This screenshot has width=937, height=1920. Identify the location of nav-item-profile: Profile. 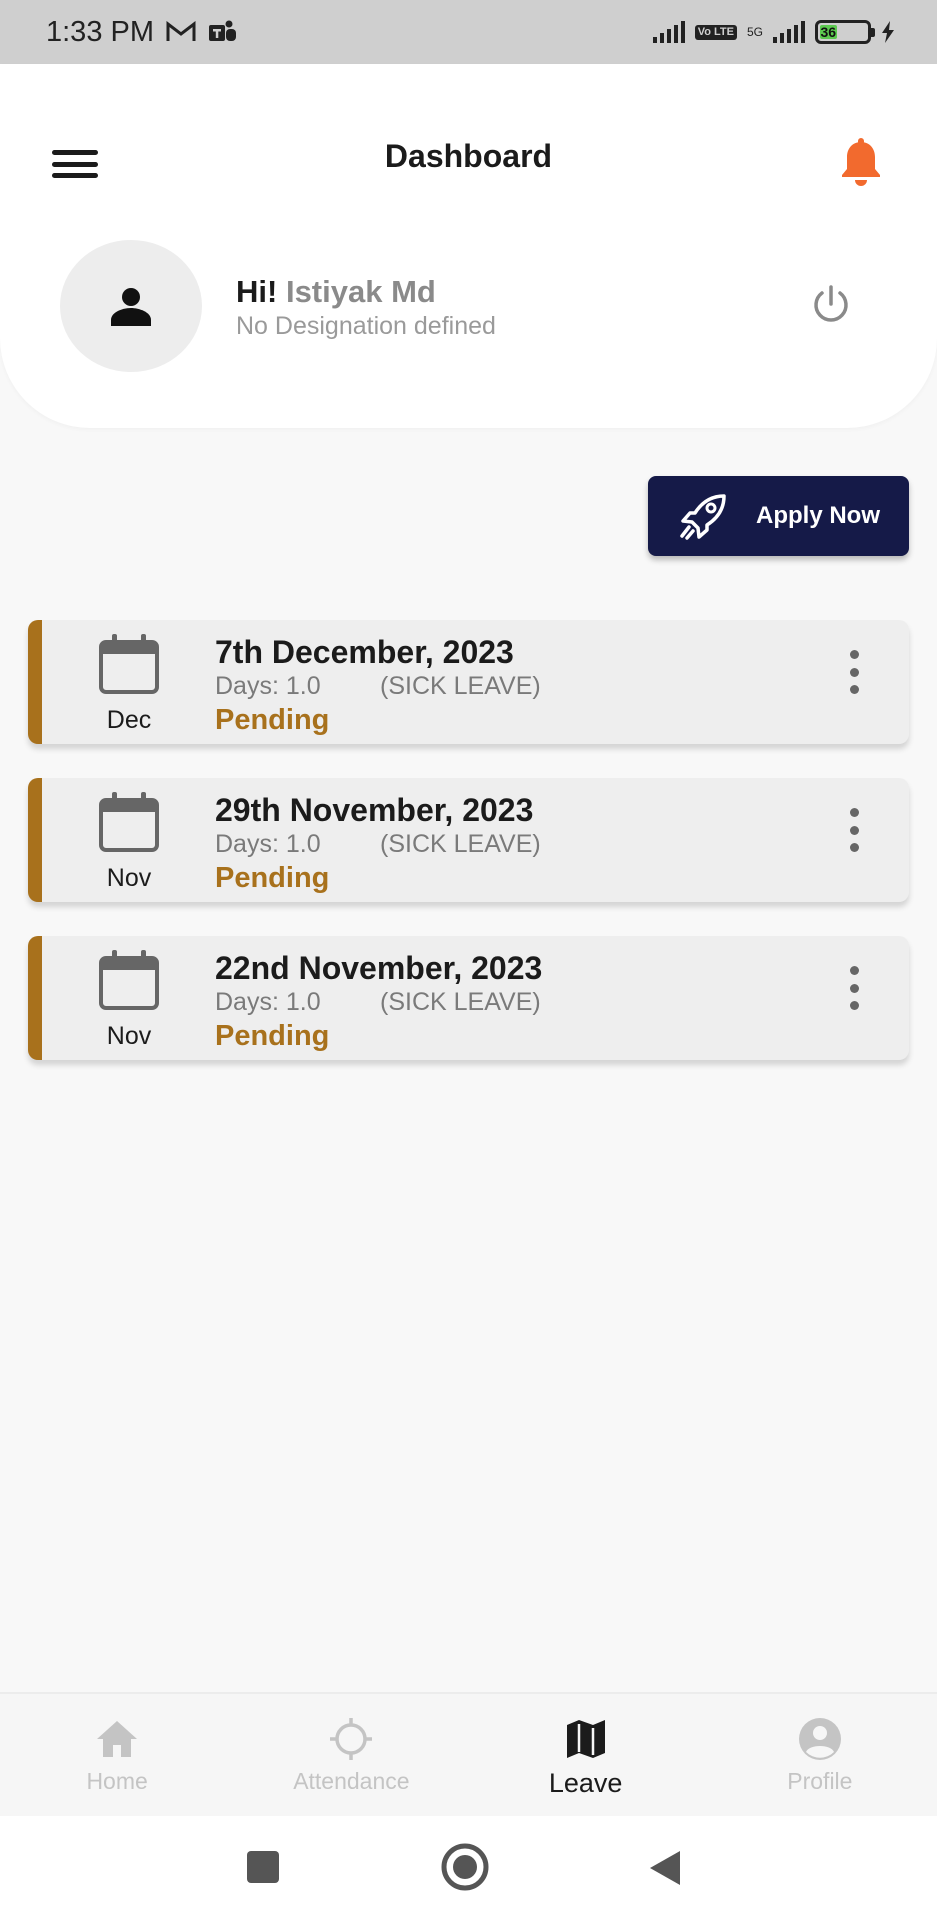
(820, 1755).